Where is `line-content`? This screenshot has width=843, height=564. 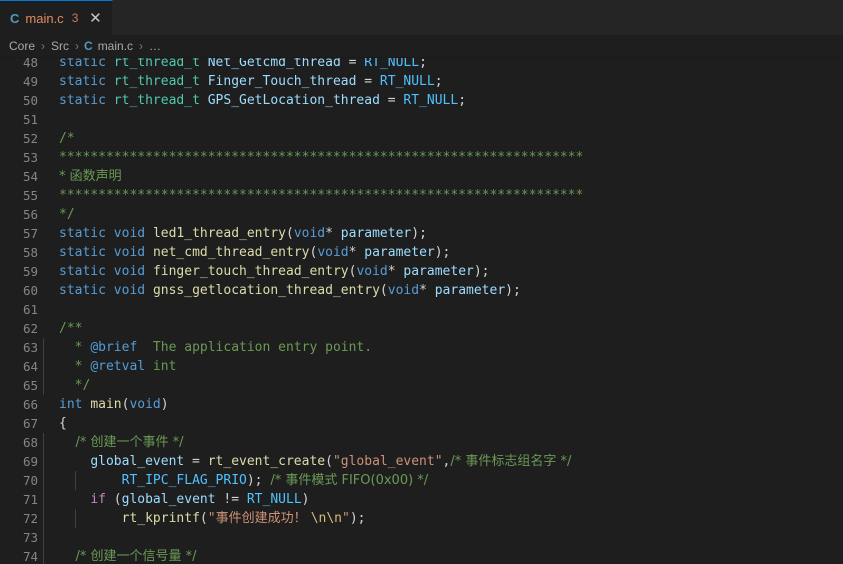 line-content is located at coordinates (440, 537).